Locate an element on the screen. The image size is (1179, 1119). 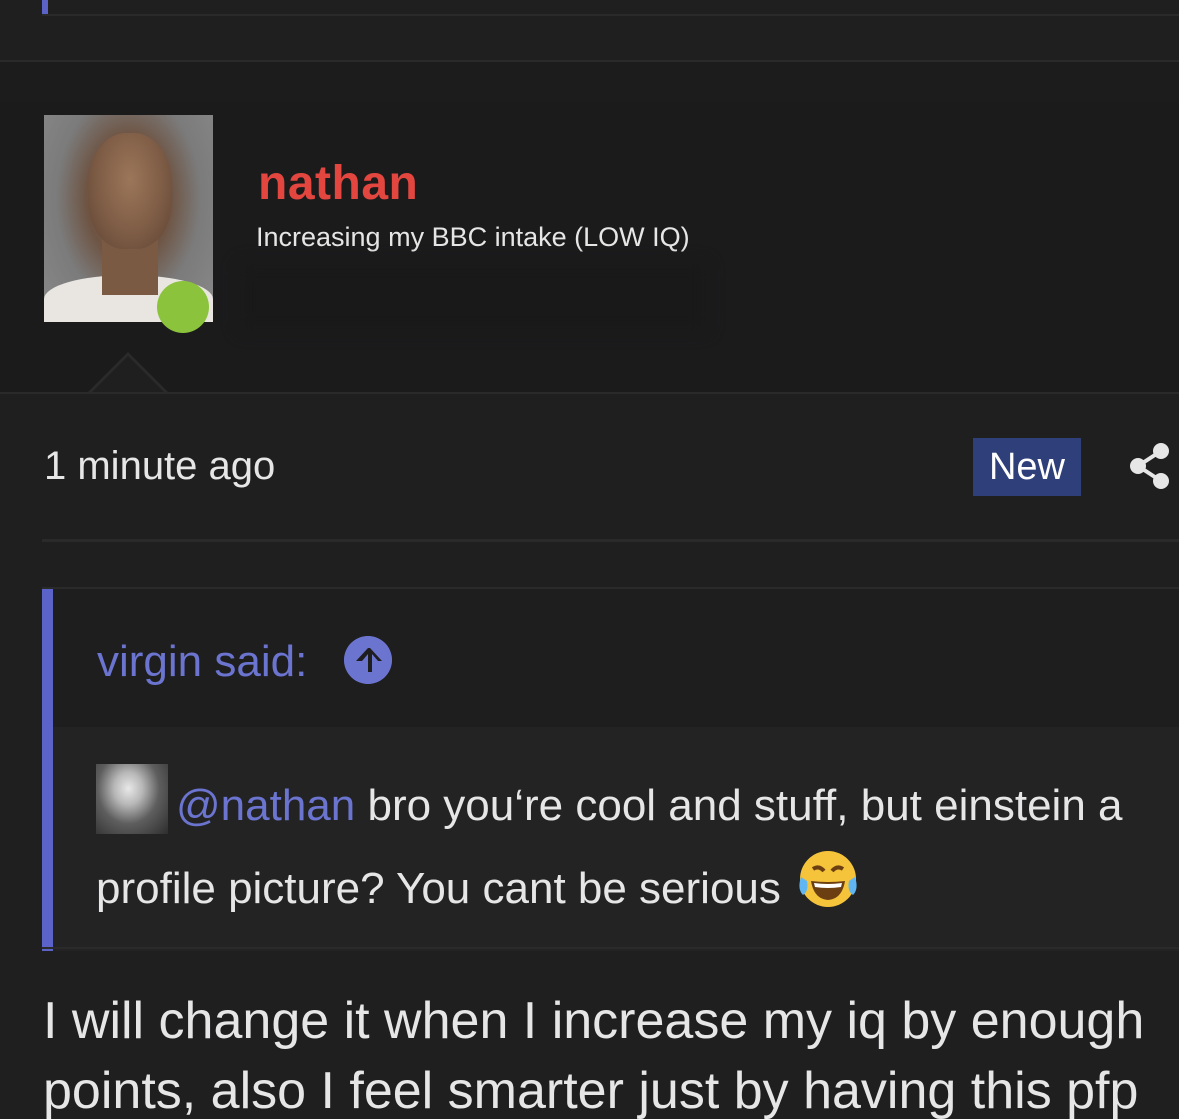
mention-avatar is located at coordinates (132, 799).